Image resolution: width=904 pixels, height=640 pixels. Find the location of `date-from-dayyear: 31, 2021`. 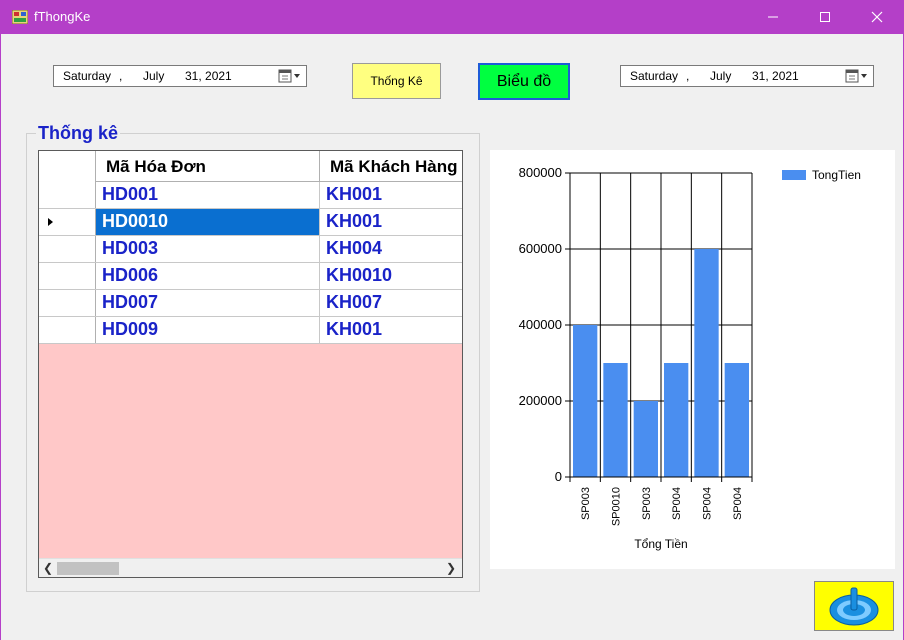

date-from-dayyear: 31, 2021 is located at coordinates (208, 76).